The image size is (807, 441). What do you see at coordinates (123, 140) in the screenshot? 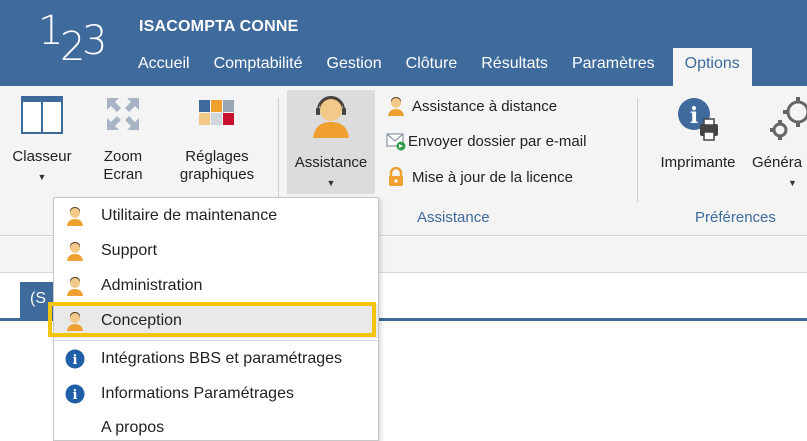
I see `zoom-ecran-button: Zoom Ecran` at bounding box center [123, 140].